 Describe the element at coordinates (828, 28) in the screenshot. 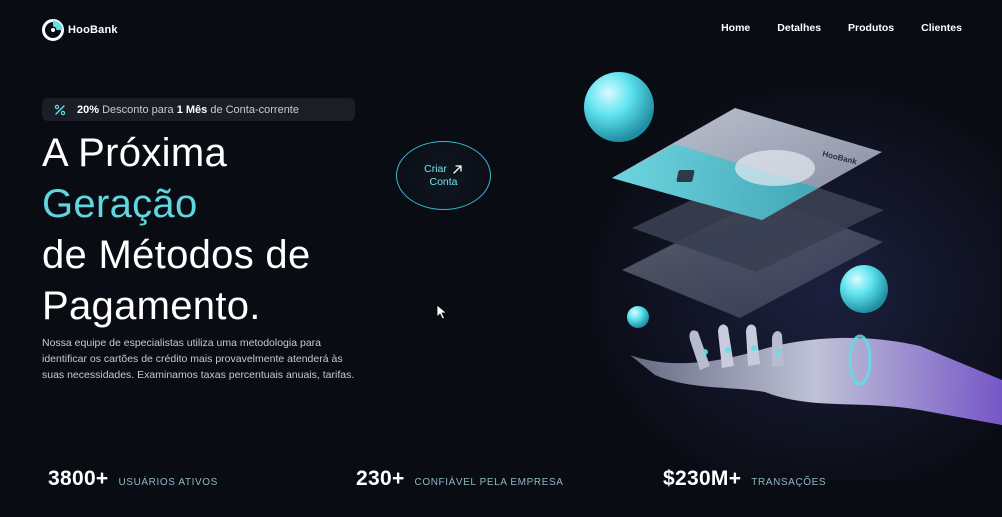

I see `nav-links: Home Detalhes Produtos Clientes` at that location.